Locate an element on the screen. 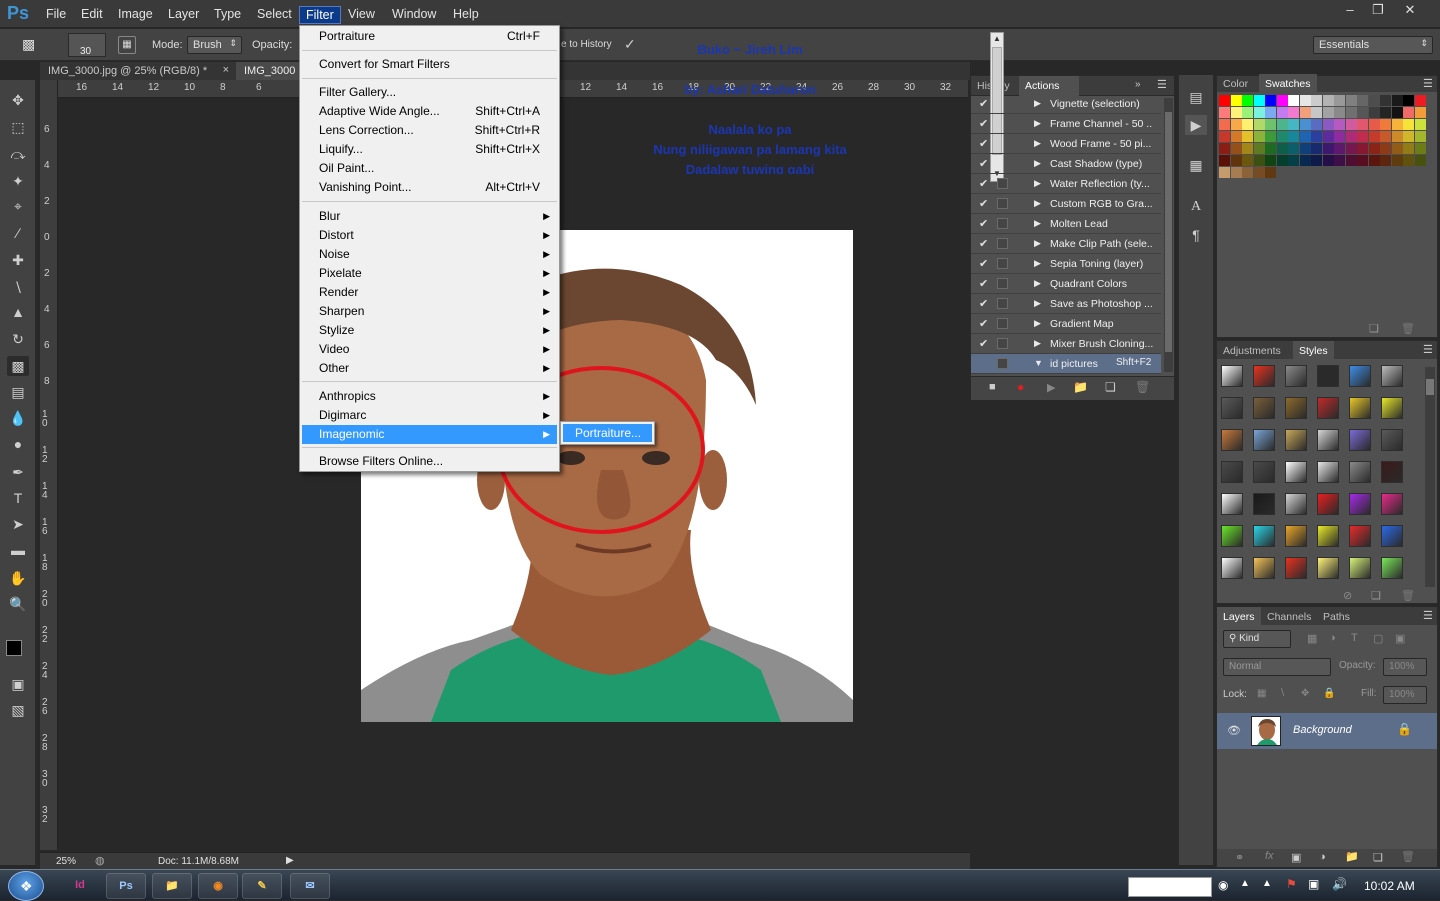 Image resolution: width=1440 pixels, height=901 pixels. expand-arrow-icon: ▶ is located at coordinates (1037, 243).